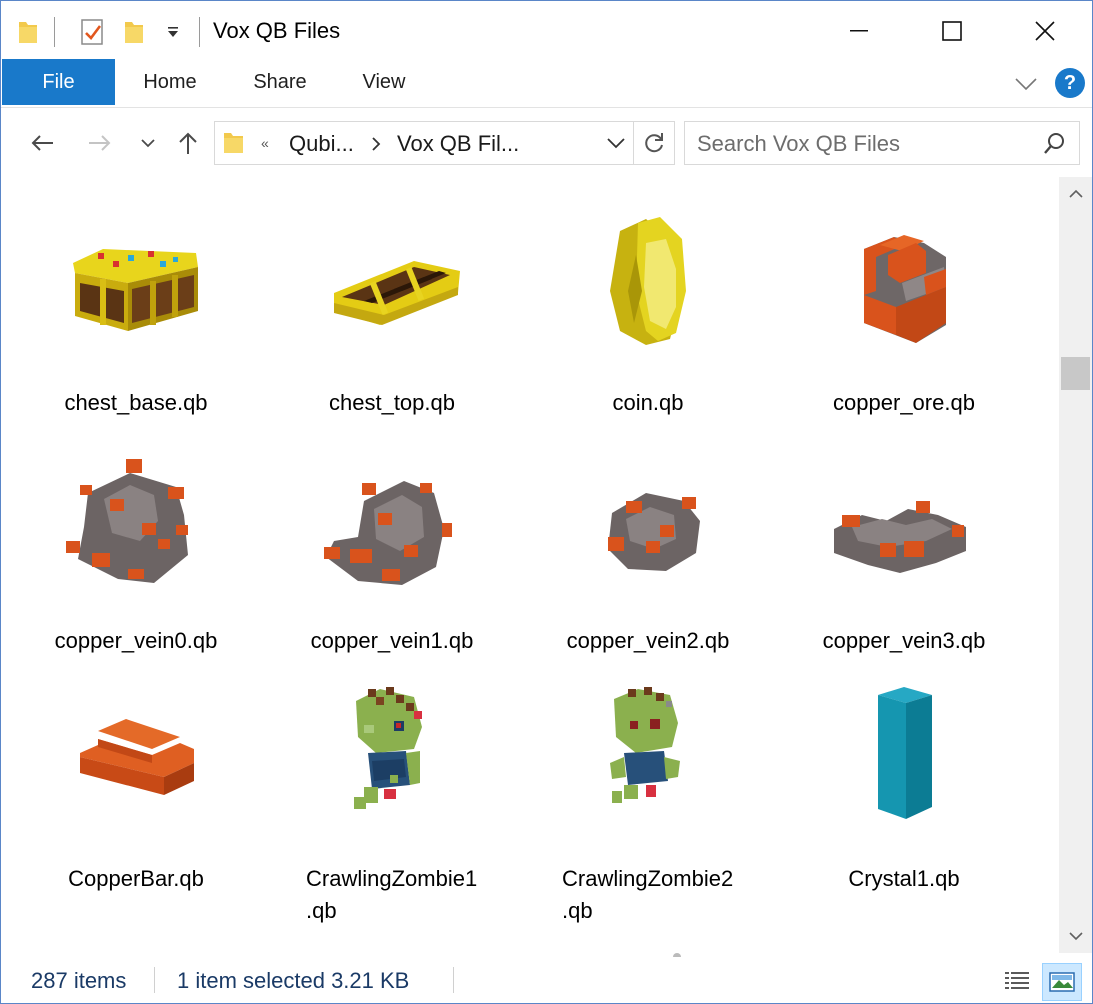  I want to click on up-button, so click(188, 143).